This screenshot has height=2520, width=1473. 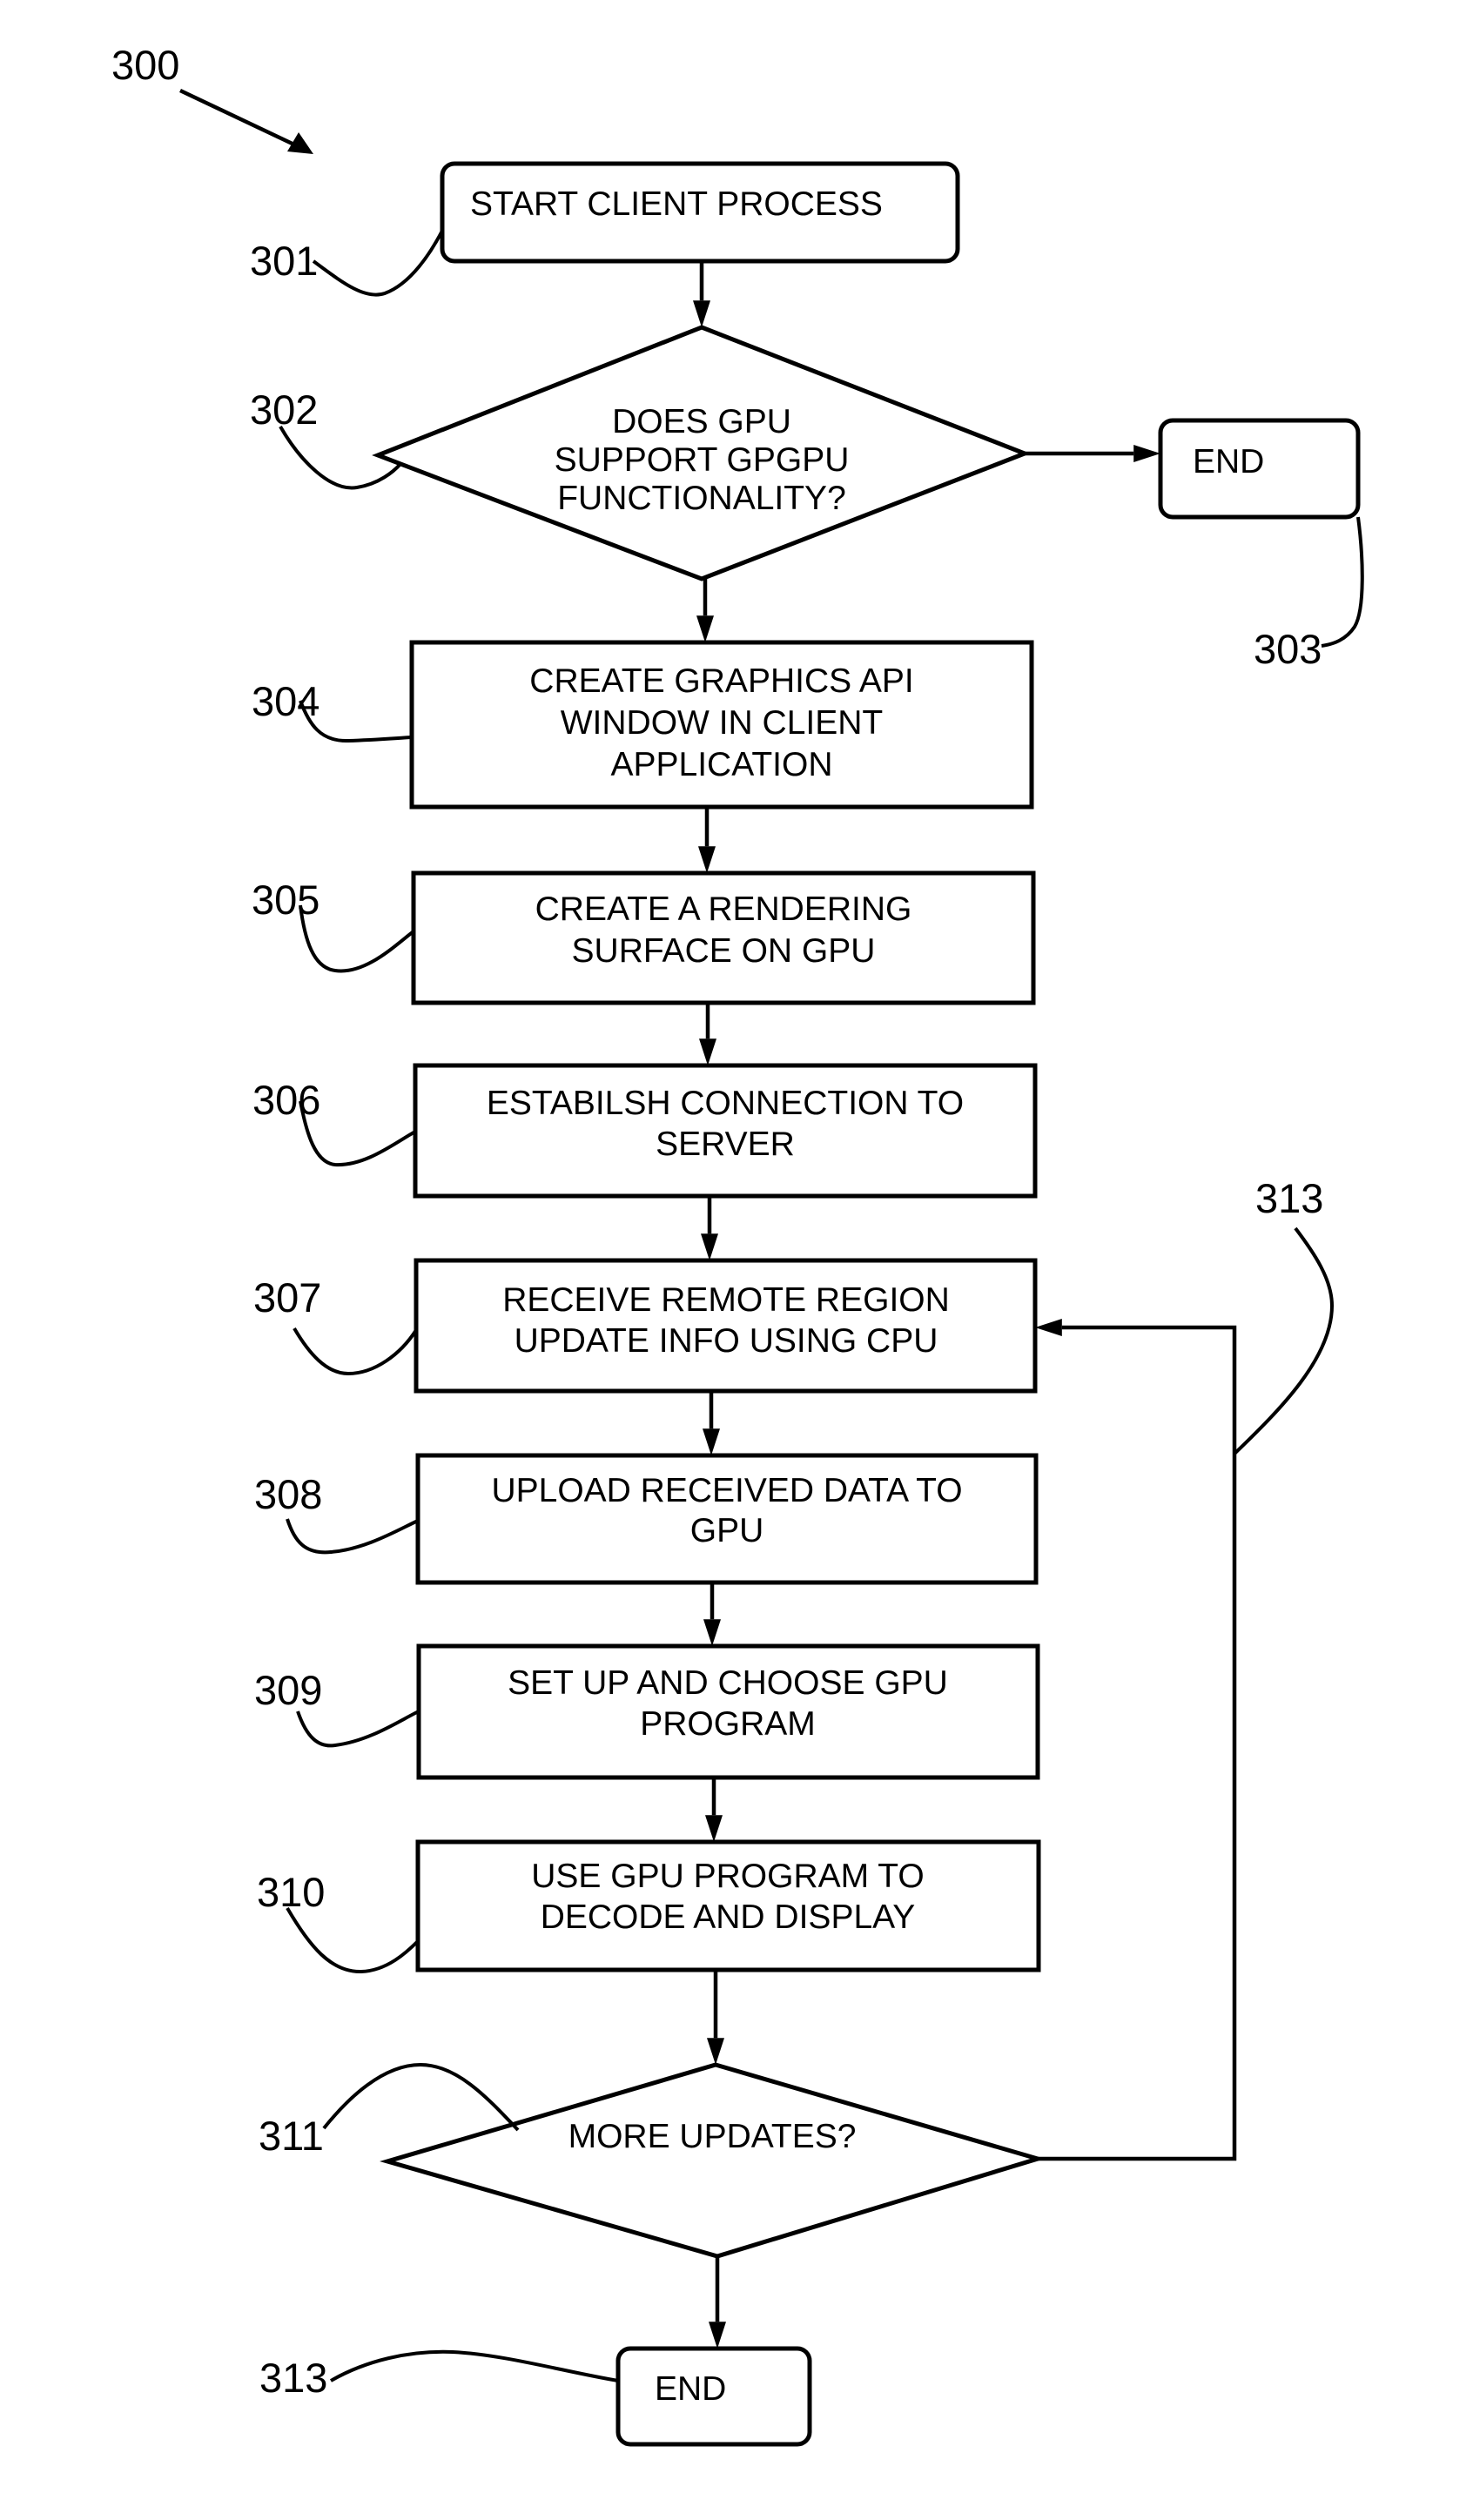 I want to click on arrow-301-to-302-arrowhead, so click(x=701, y=313).